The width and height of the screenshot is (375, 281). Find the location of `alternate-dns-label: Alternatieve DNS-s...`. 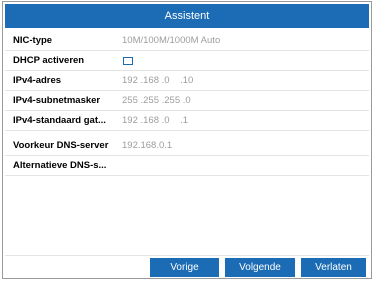

alternate-dns-label: Alternatieve DNS-s... is located at coordinates (60, 165).